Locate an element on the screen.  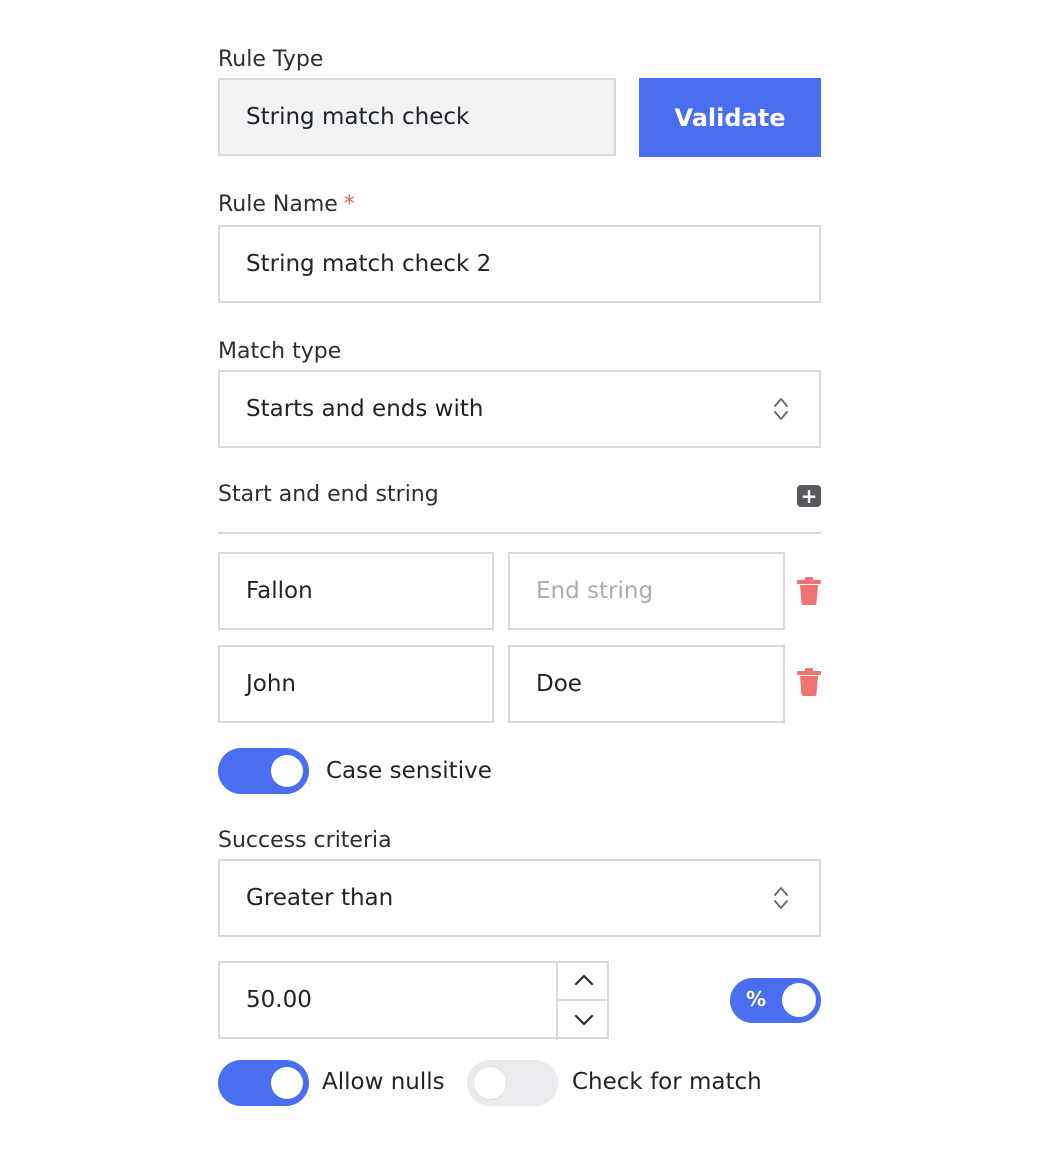
rule-type-label: Rule Type is located at coordinates (271, 59).